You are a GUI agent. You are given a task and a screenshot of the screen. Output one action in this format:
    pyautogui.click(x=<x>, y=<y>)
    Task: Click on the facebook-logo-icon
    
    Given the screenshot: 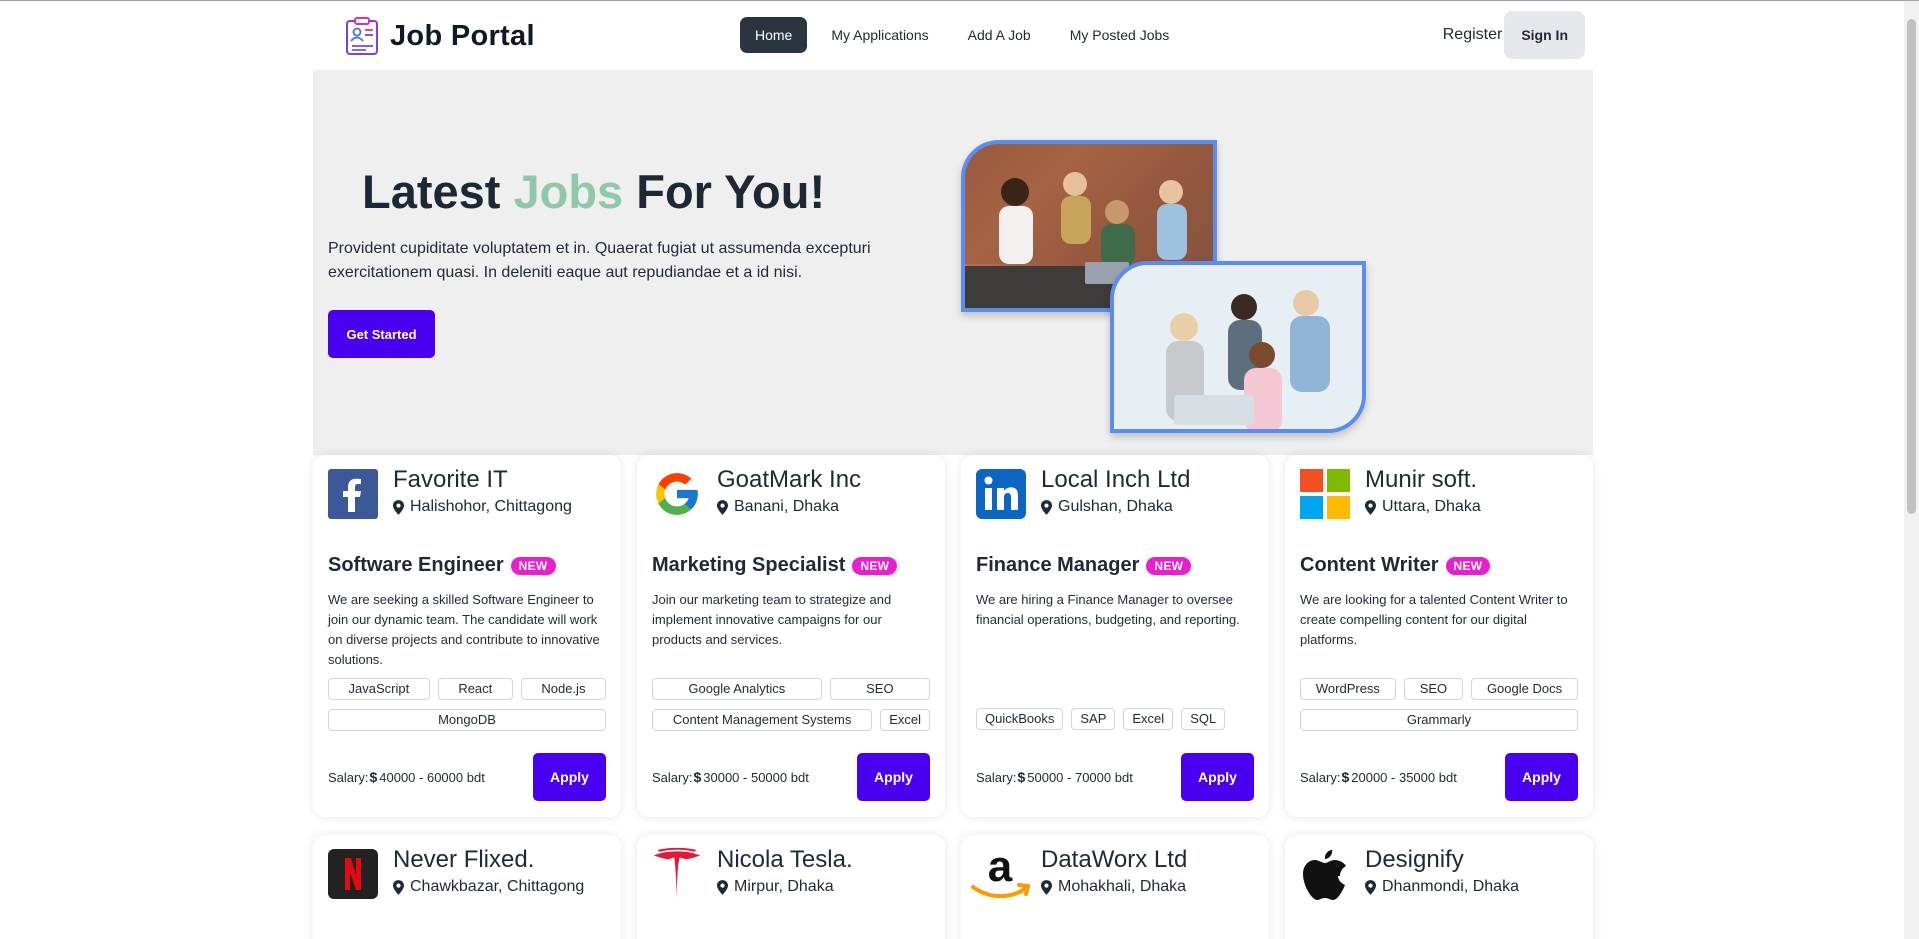 What is the action you would take?
    pyautogui.click(x=353, y=494)
    